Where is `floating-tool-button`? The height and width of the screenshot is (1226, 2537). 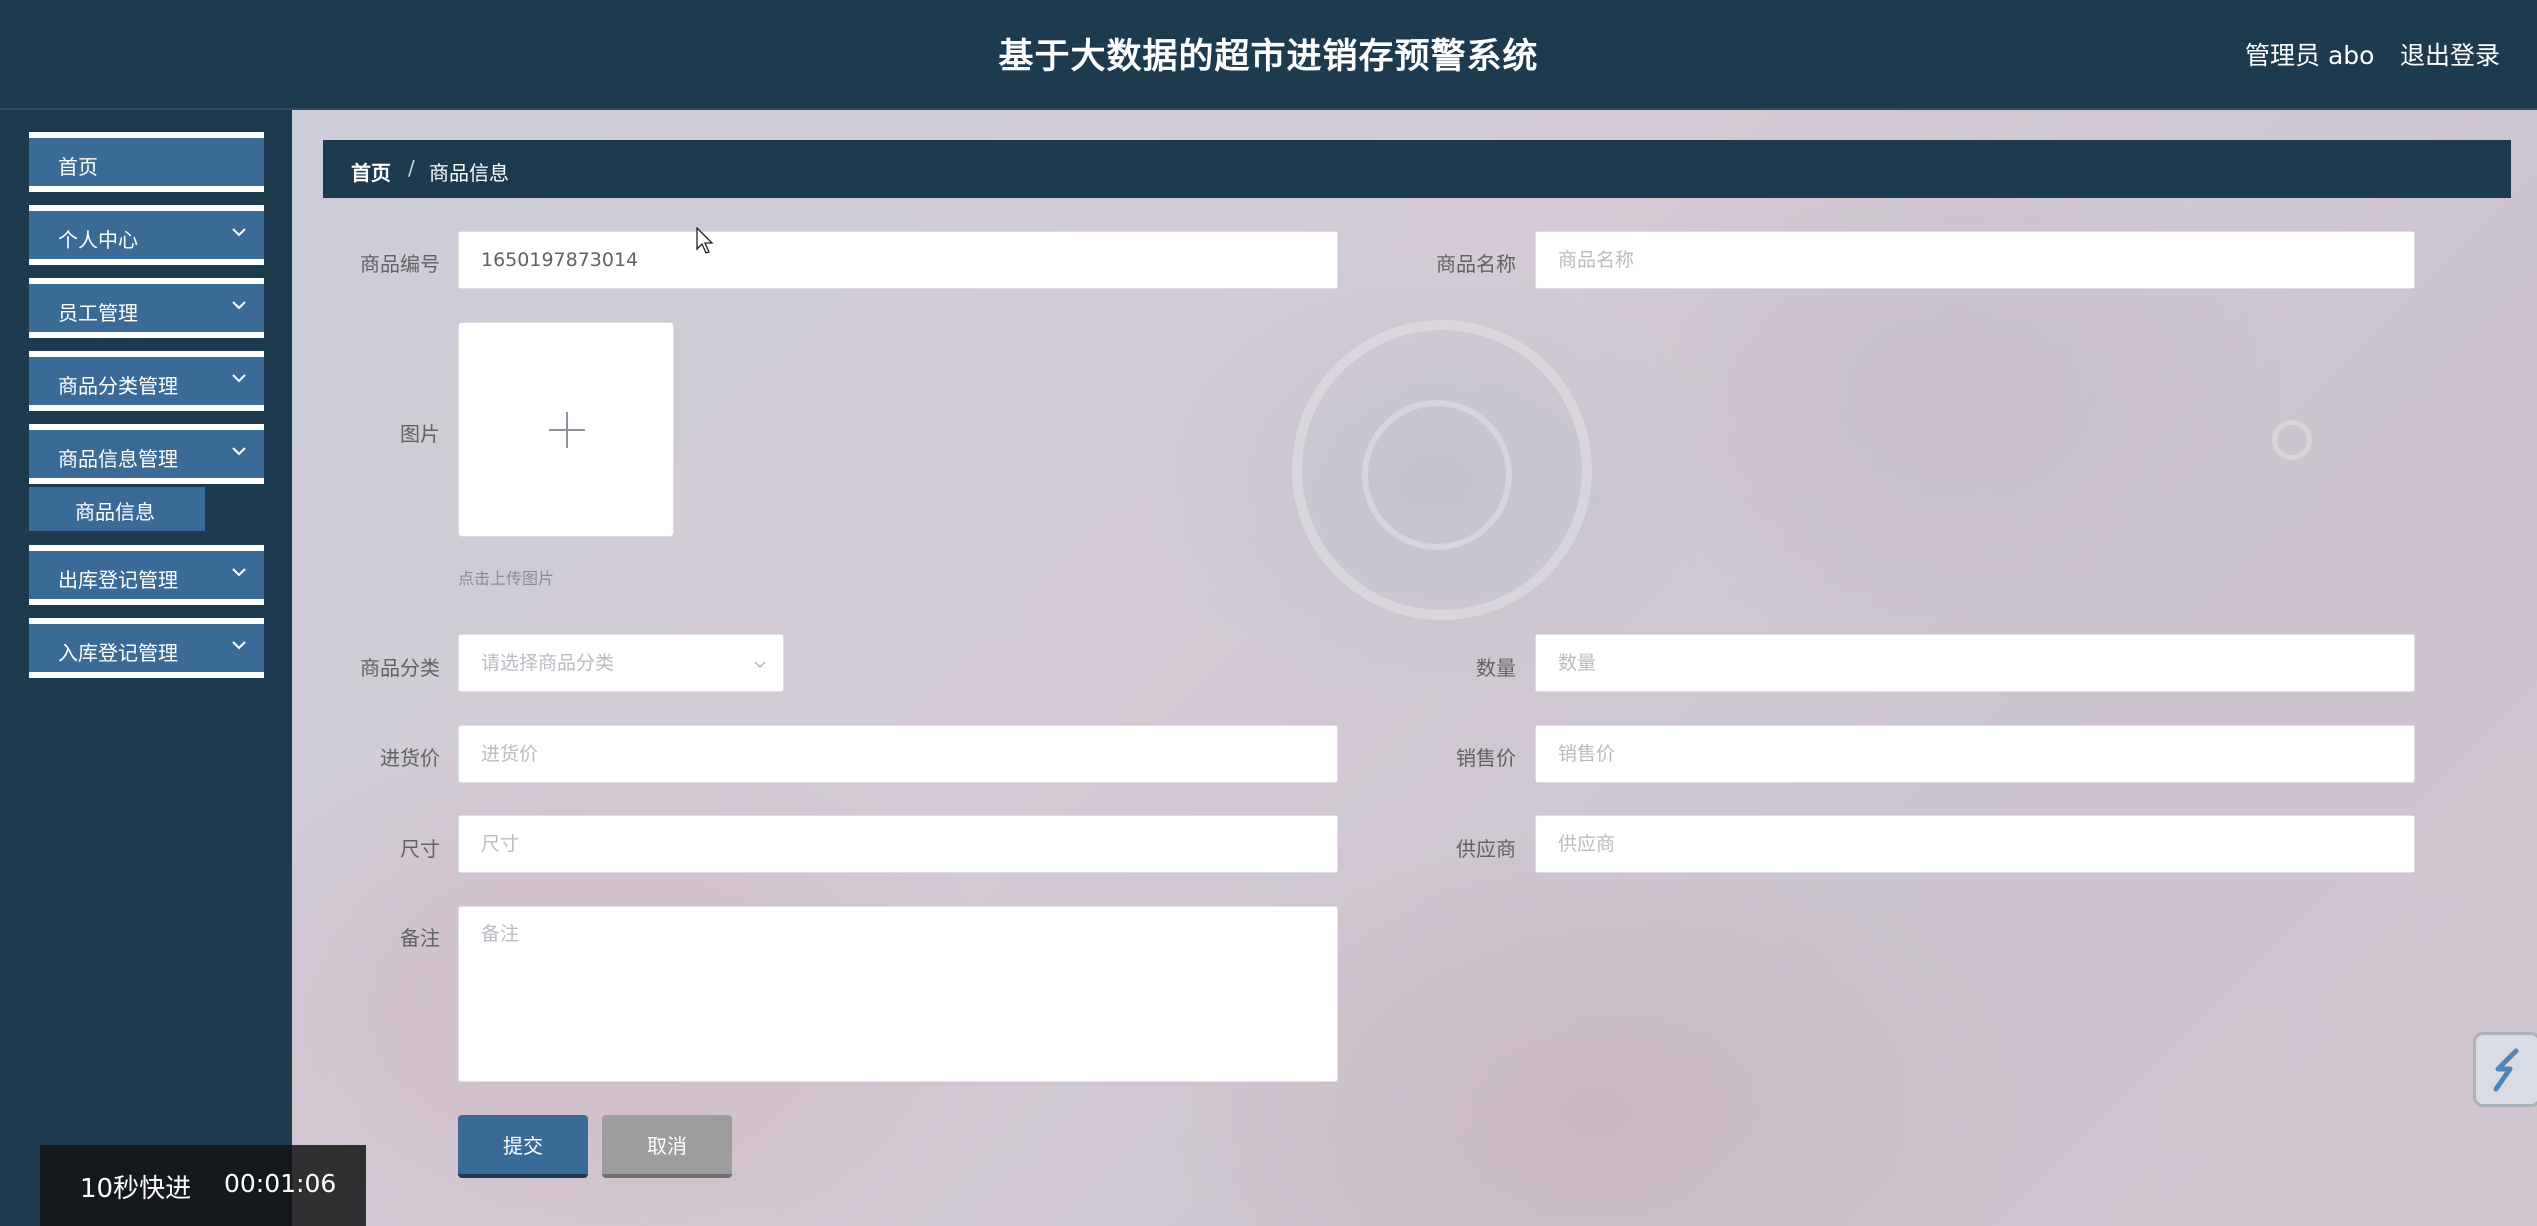
floating-tool-button is located at coordinates (2505, 1069).